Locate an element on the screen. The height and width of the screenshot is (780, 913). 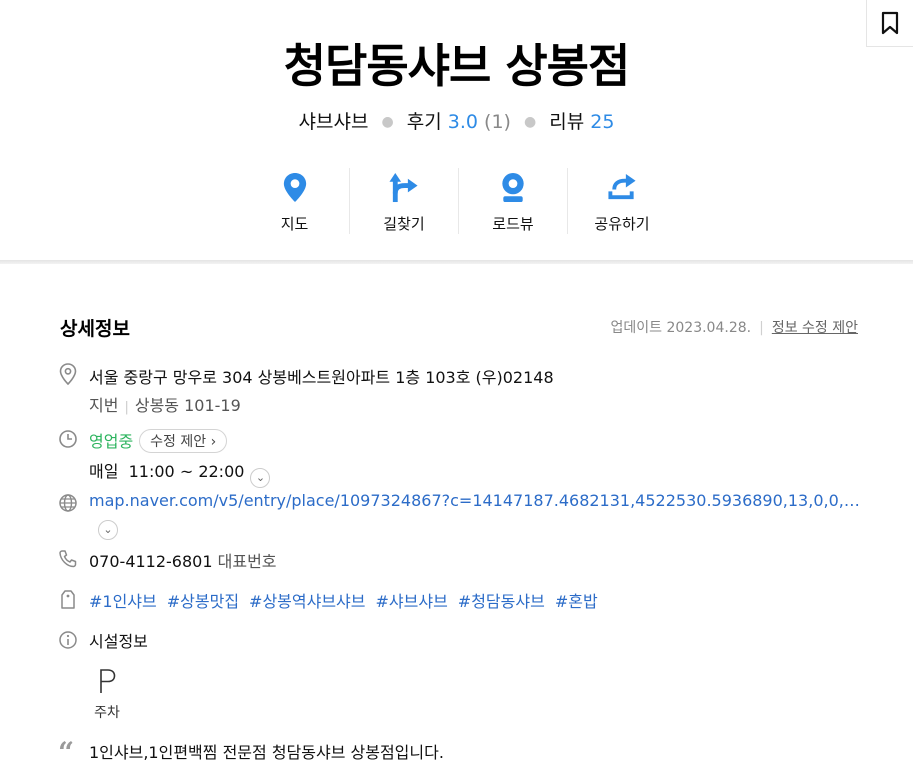
review-label: 후기 is located at coordinates (424, 122).